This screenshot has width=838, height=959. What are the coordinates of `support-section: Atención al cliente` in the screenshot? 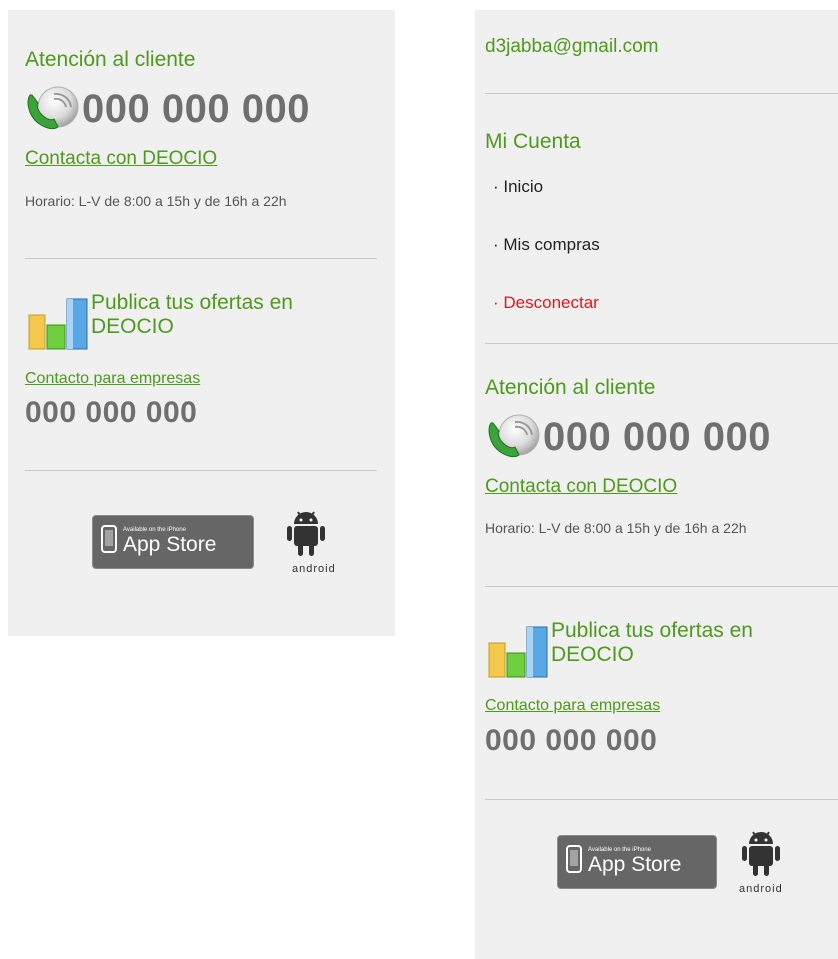 It's located at (110, 60).